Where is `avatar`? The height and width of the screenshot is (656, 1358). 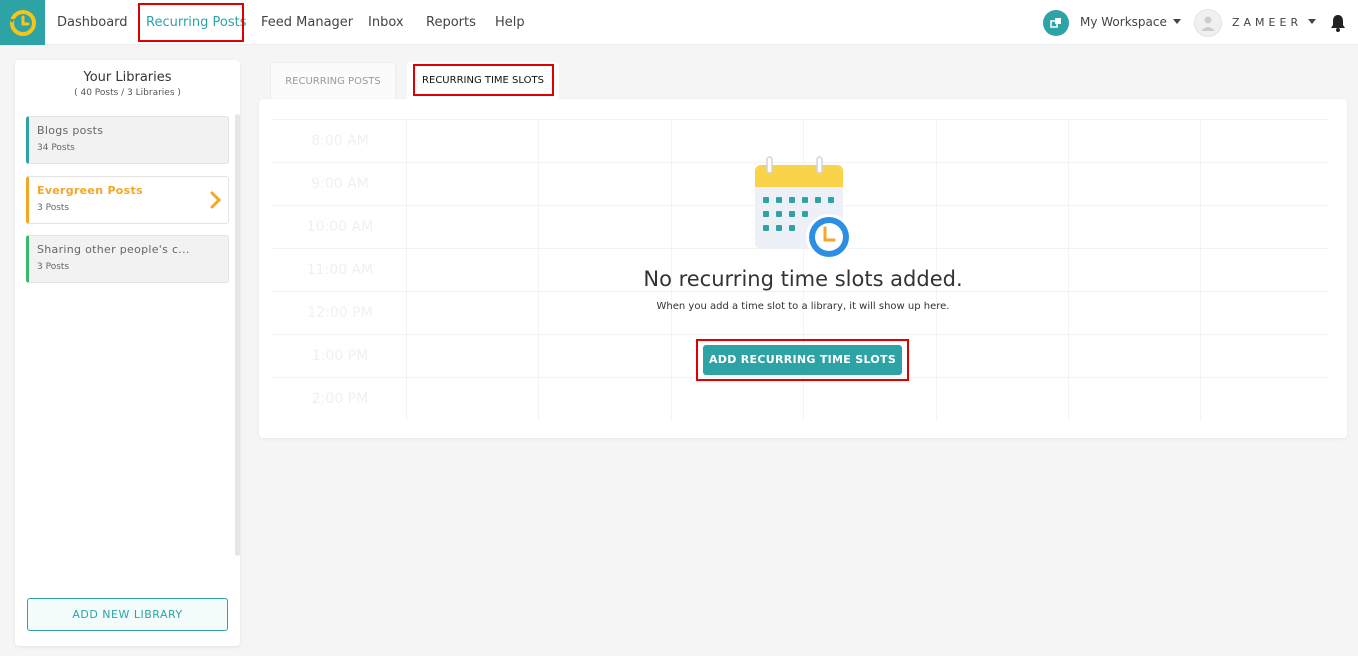
avatar is located at coordinates (1208, 23).